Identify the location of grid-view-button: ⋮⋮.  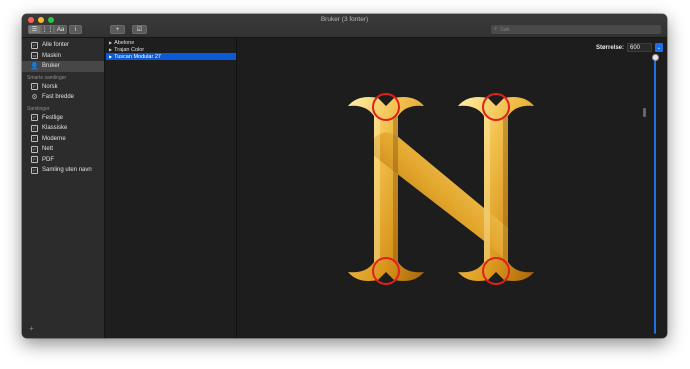
(47, 29).